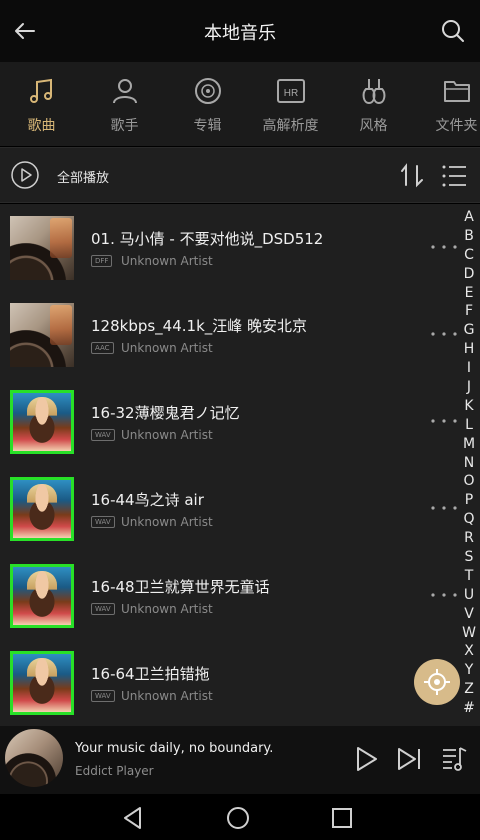 The height and width of the screenshot is (840, 480). Describe the element at coordinates (290, 93) in the screenshot. I see `svg-text: HR` at that location.